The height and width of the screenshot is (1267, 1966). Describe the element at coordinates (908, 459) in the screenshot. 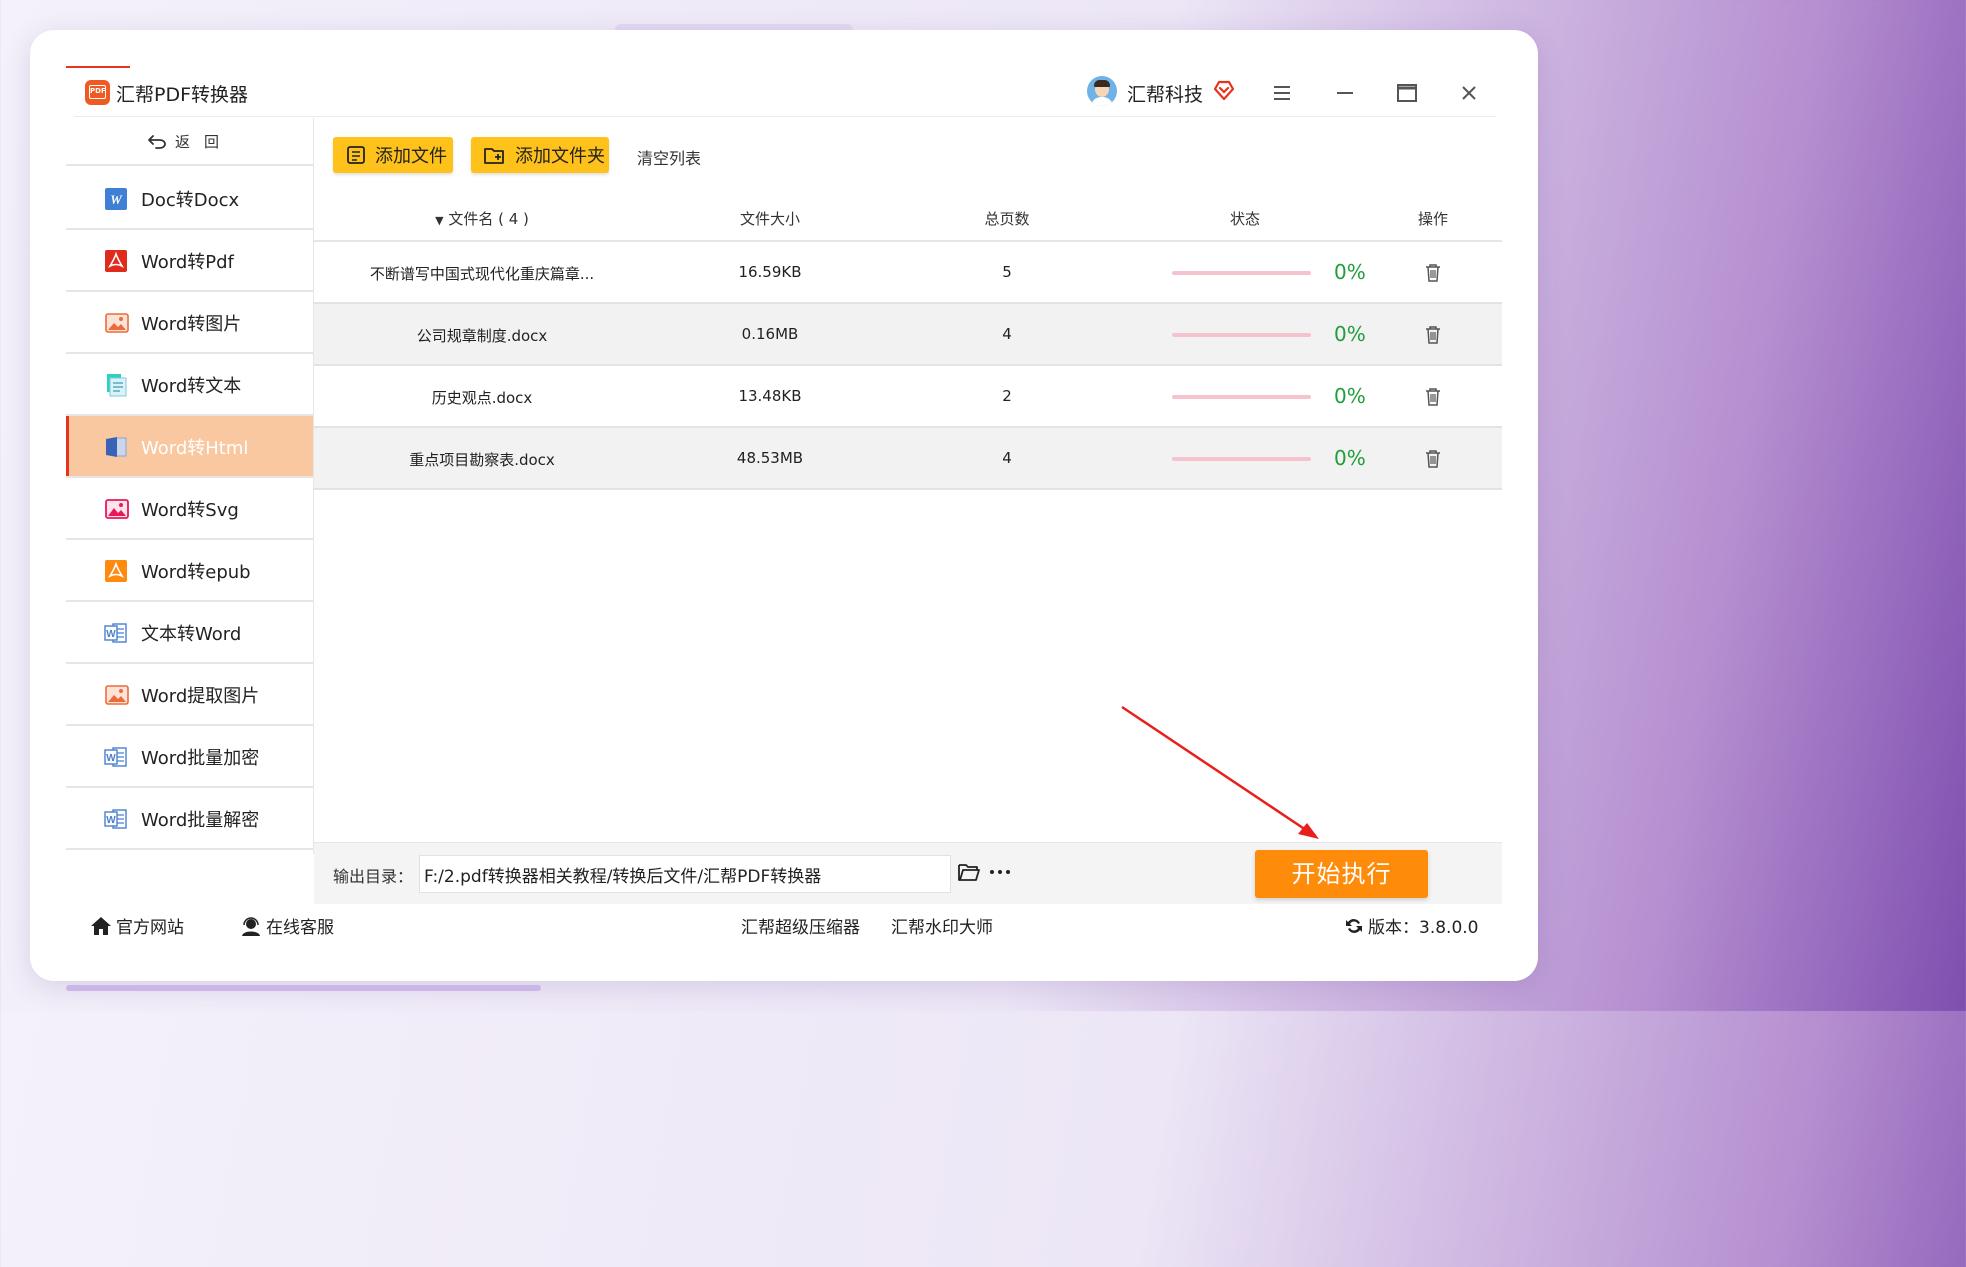

I see `table-row: 重点项目勘察表.docx 48.53MB 4 0%` at that location.